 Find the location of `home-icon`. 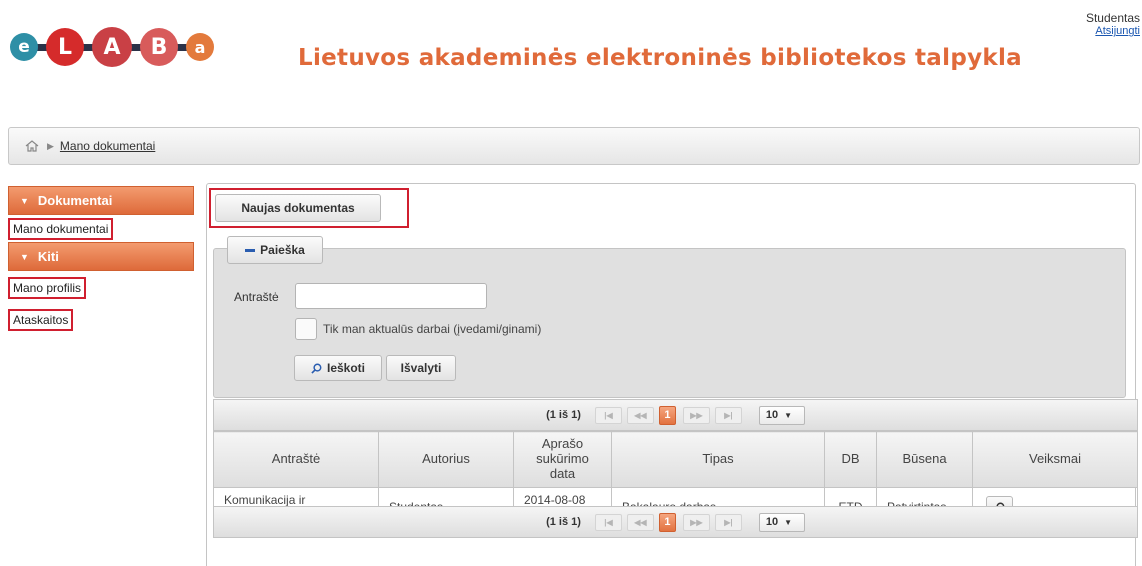

home-icon is located at coordinates (32, 146).